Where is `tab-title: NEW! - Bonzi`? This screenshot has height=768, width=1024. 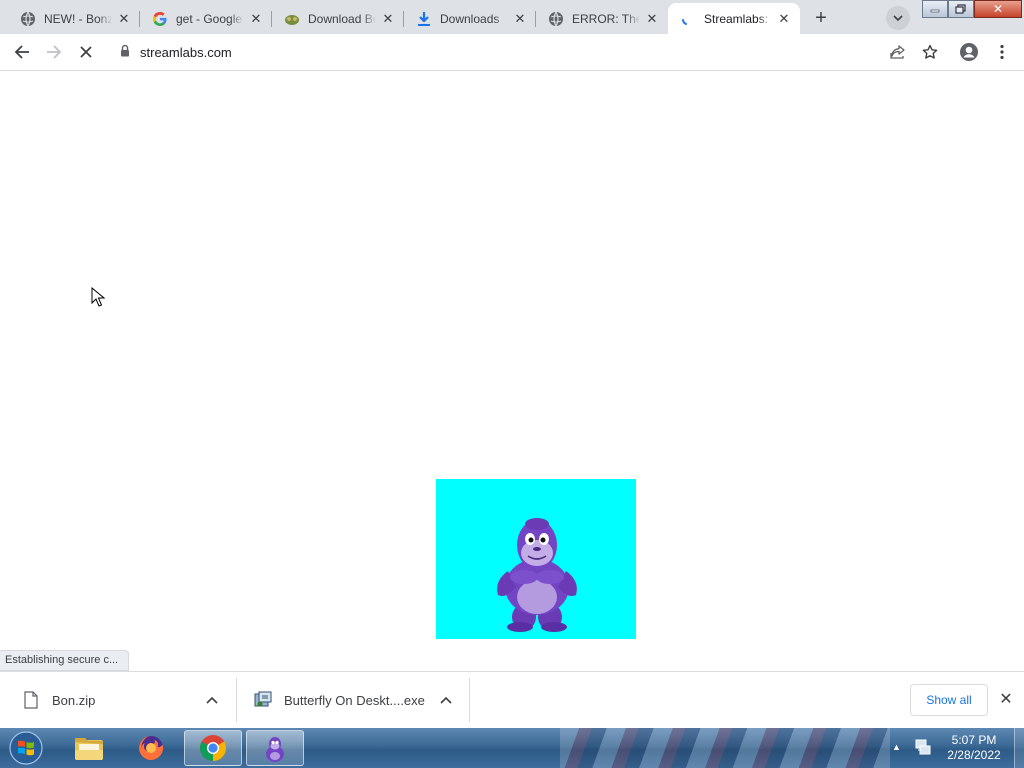
tab-title: NEW! - Bonzi is located at coordinates (78, 18).